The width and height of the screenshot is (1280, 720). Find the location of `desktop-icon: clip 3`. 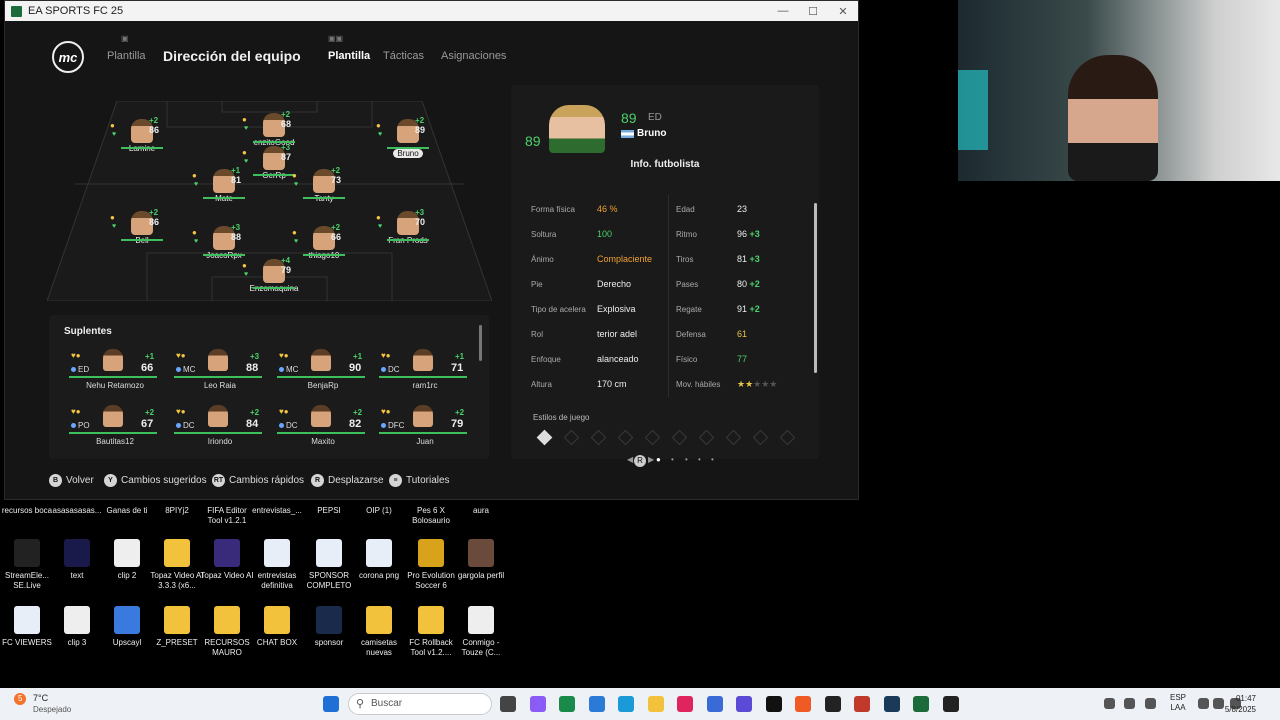

desktop-icon: clip 3 is located at coordinates (77, 627).